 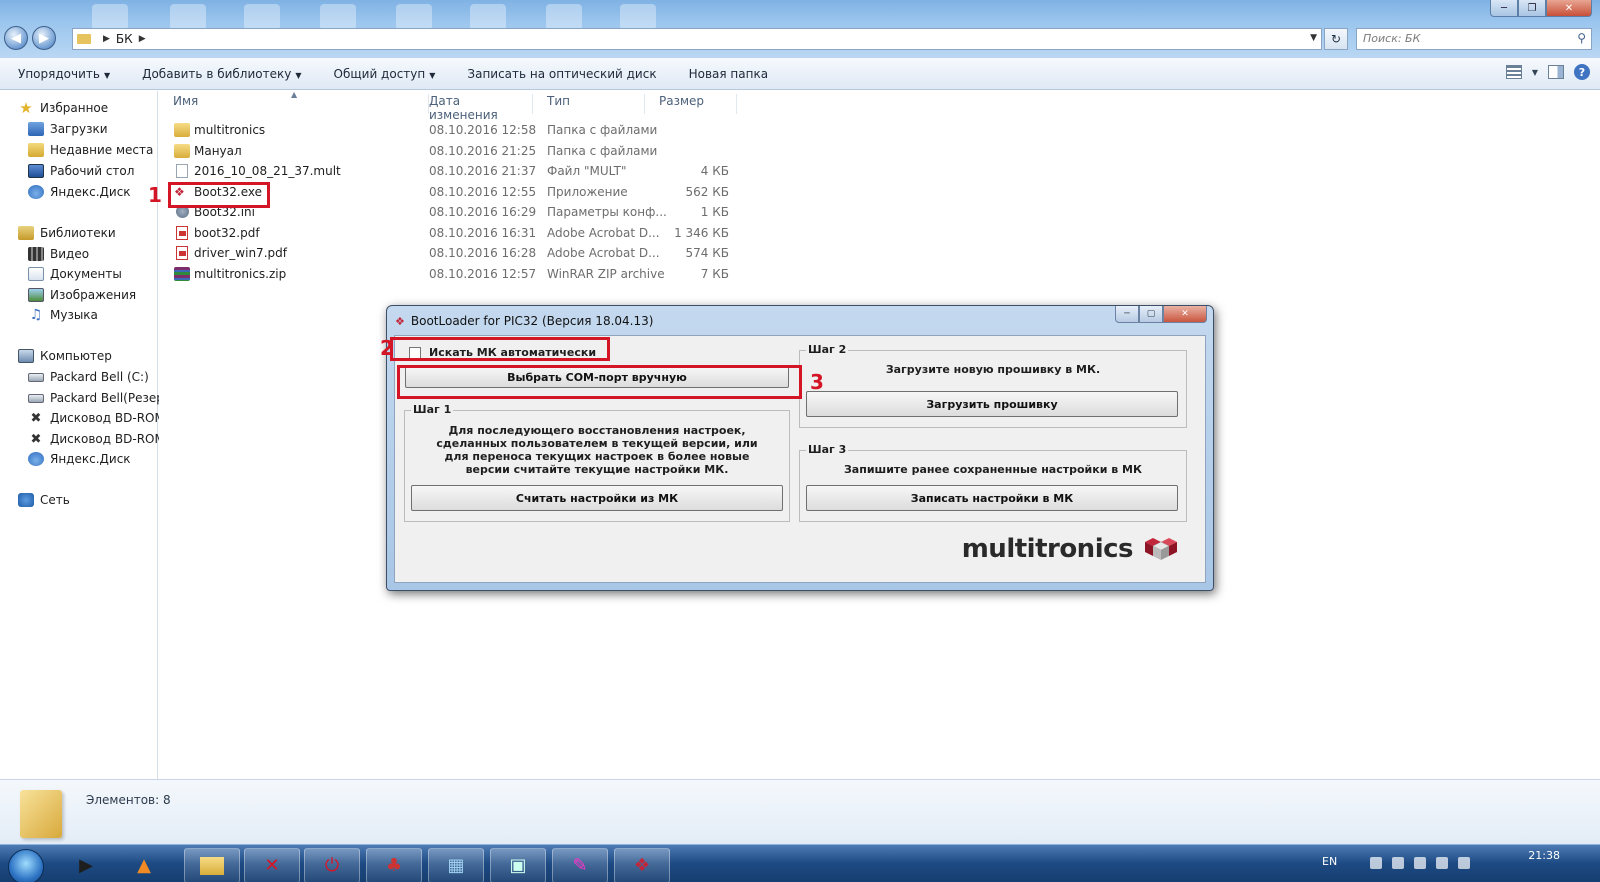 What do you see at coordinates (1127, 314) in the screenshot?
I see `dialog-minimize-button: ─` at bounding box center [1127, 314].